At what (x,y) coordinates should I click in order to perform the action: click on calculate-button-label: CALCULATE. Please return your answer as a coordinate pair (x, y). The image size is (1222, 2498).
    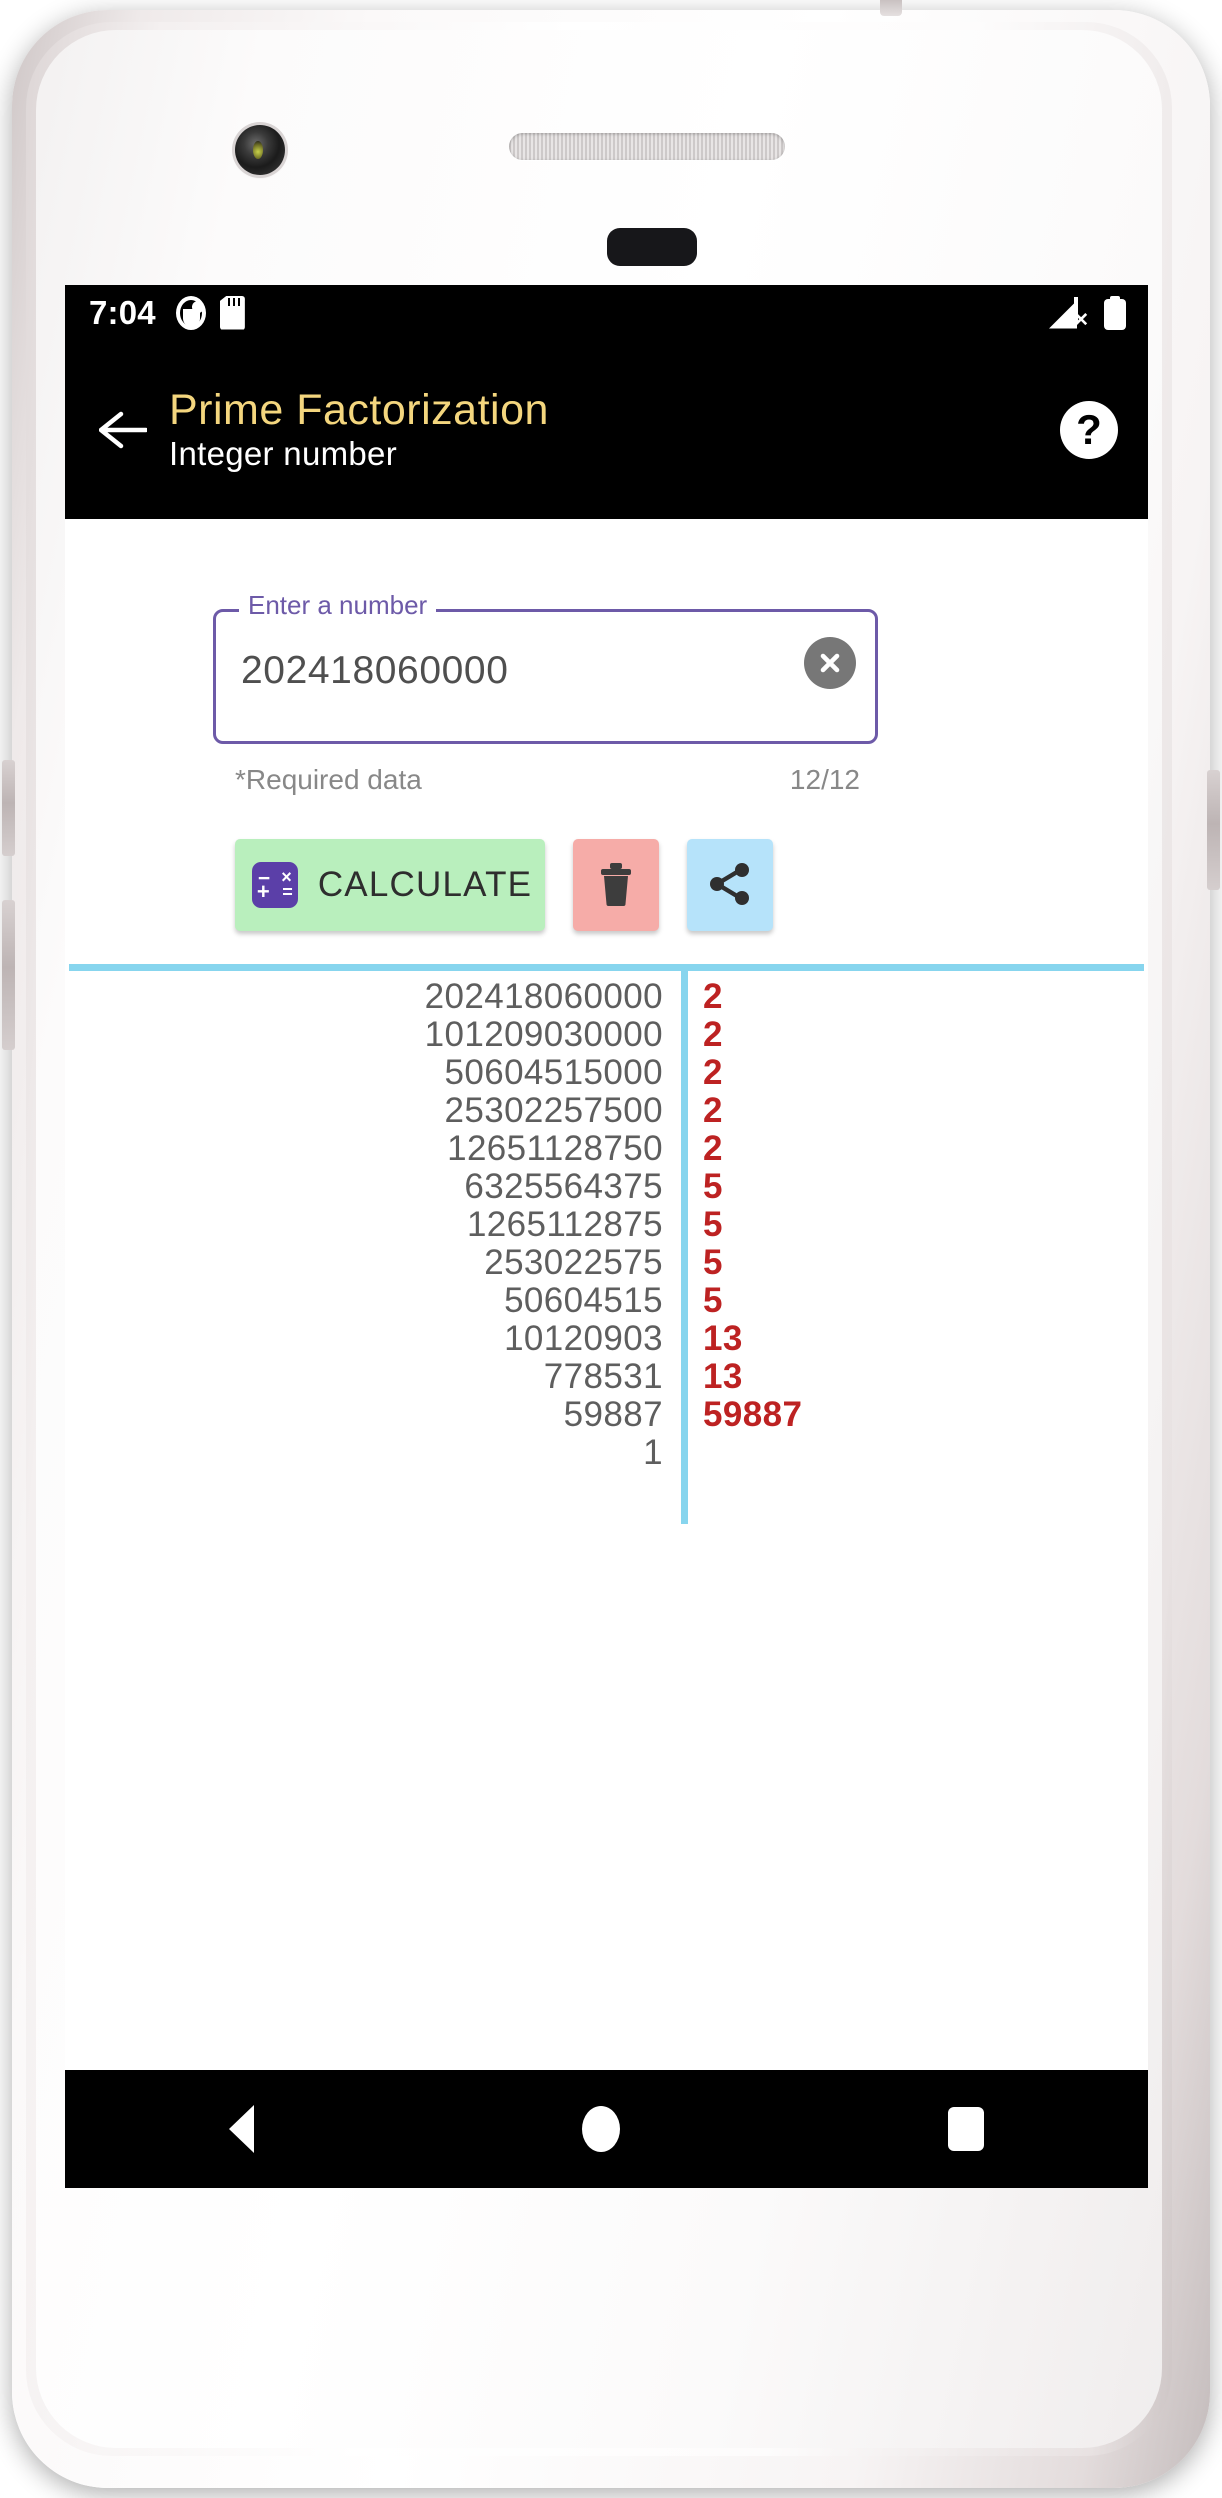
    Looking at the image, I should click on (425, 884).